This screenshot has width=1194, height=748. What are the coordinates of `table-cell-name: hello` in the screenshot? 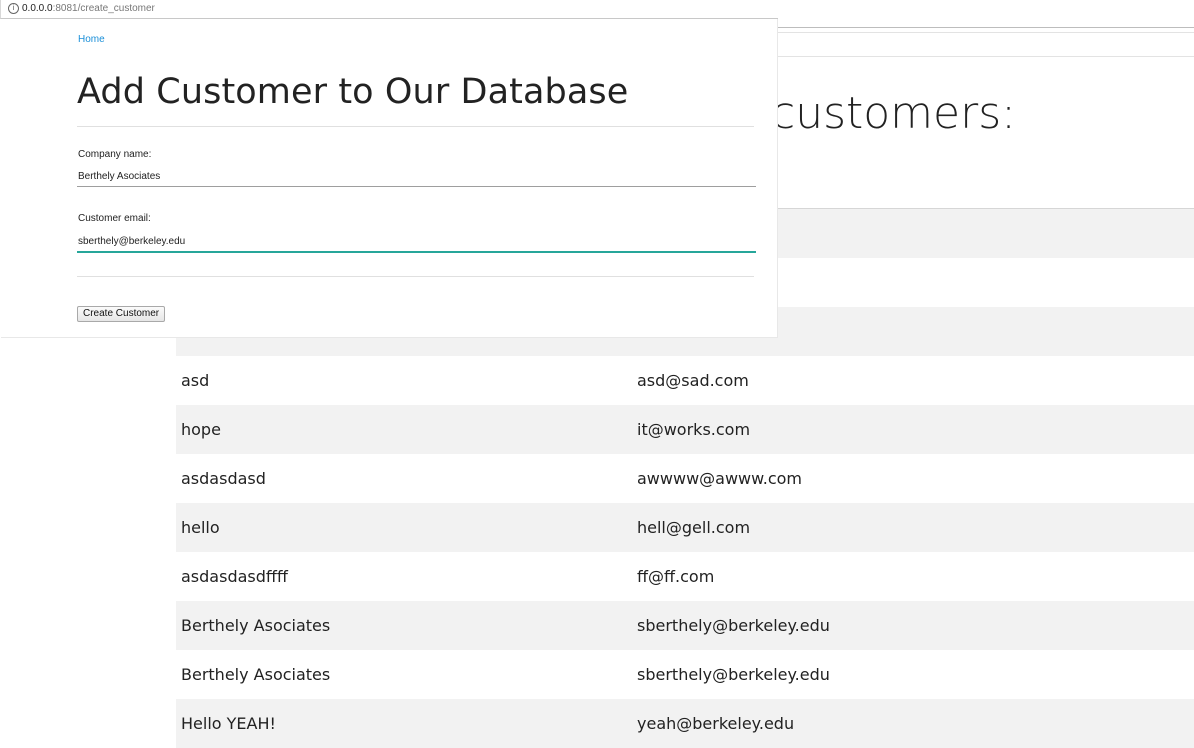 It's located at (200, 527).